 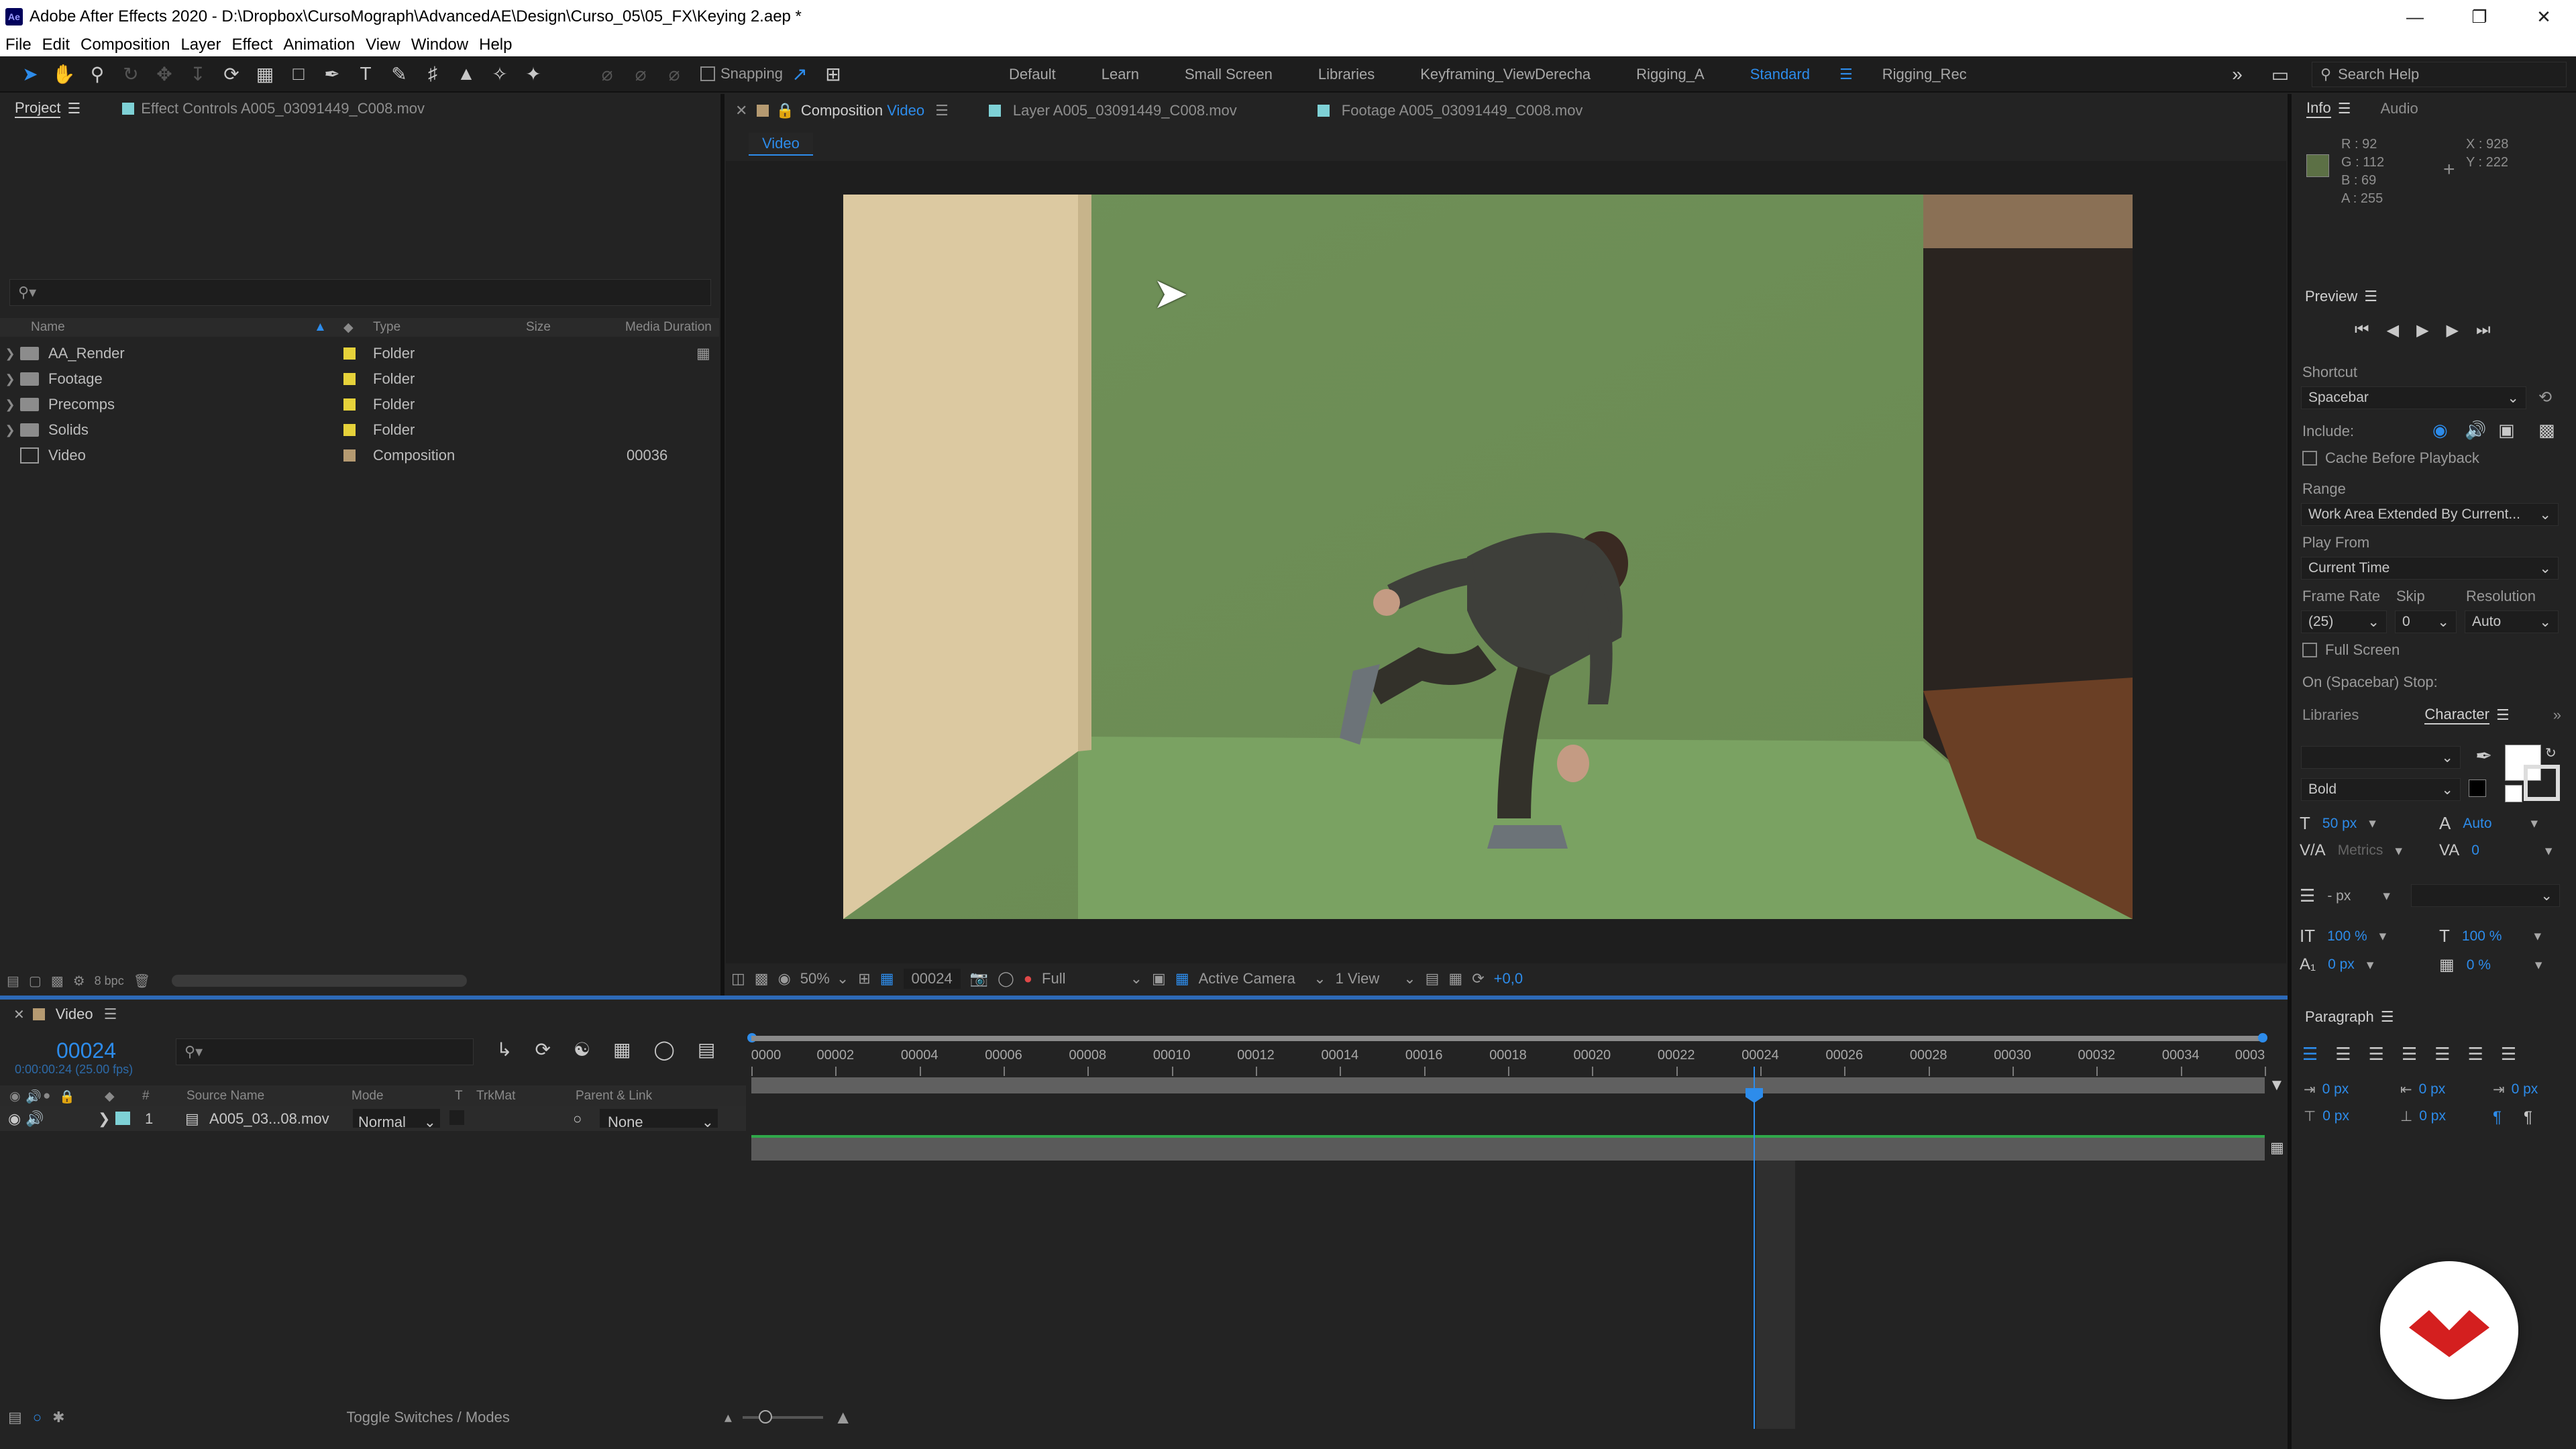 I want to click on graph-editor-icon: ▤, so click(x=706, y=1049).